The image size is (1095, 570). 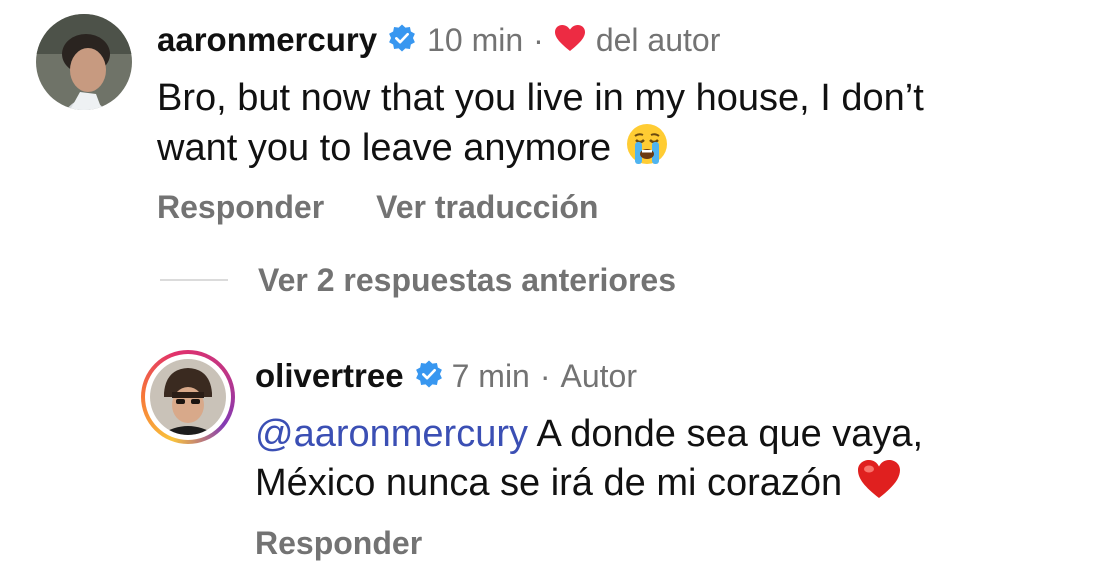 I want to click on avatar-olivertree, so click(x=188, y=397).